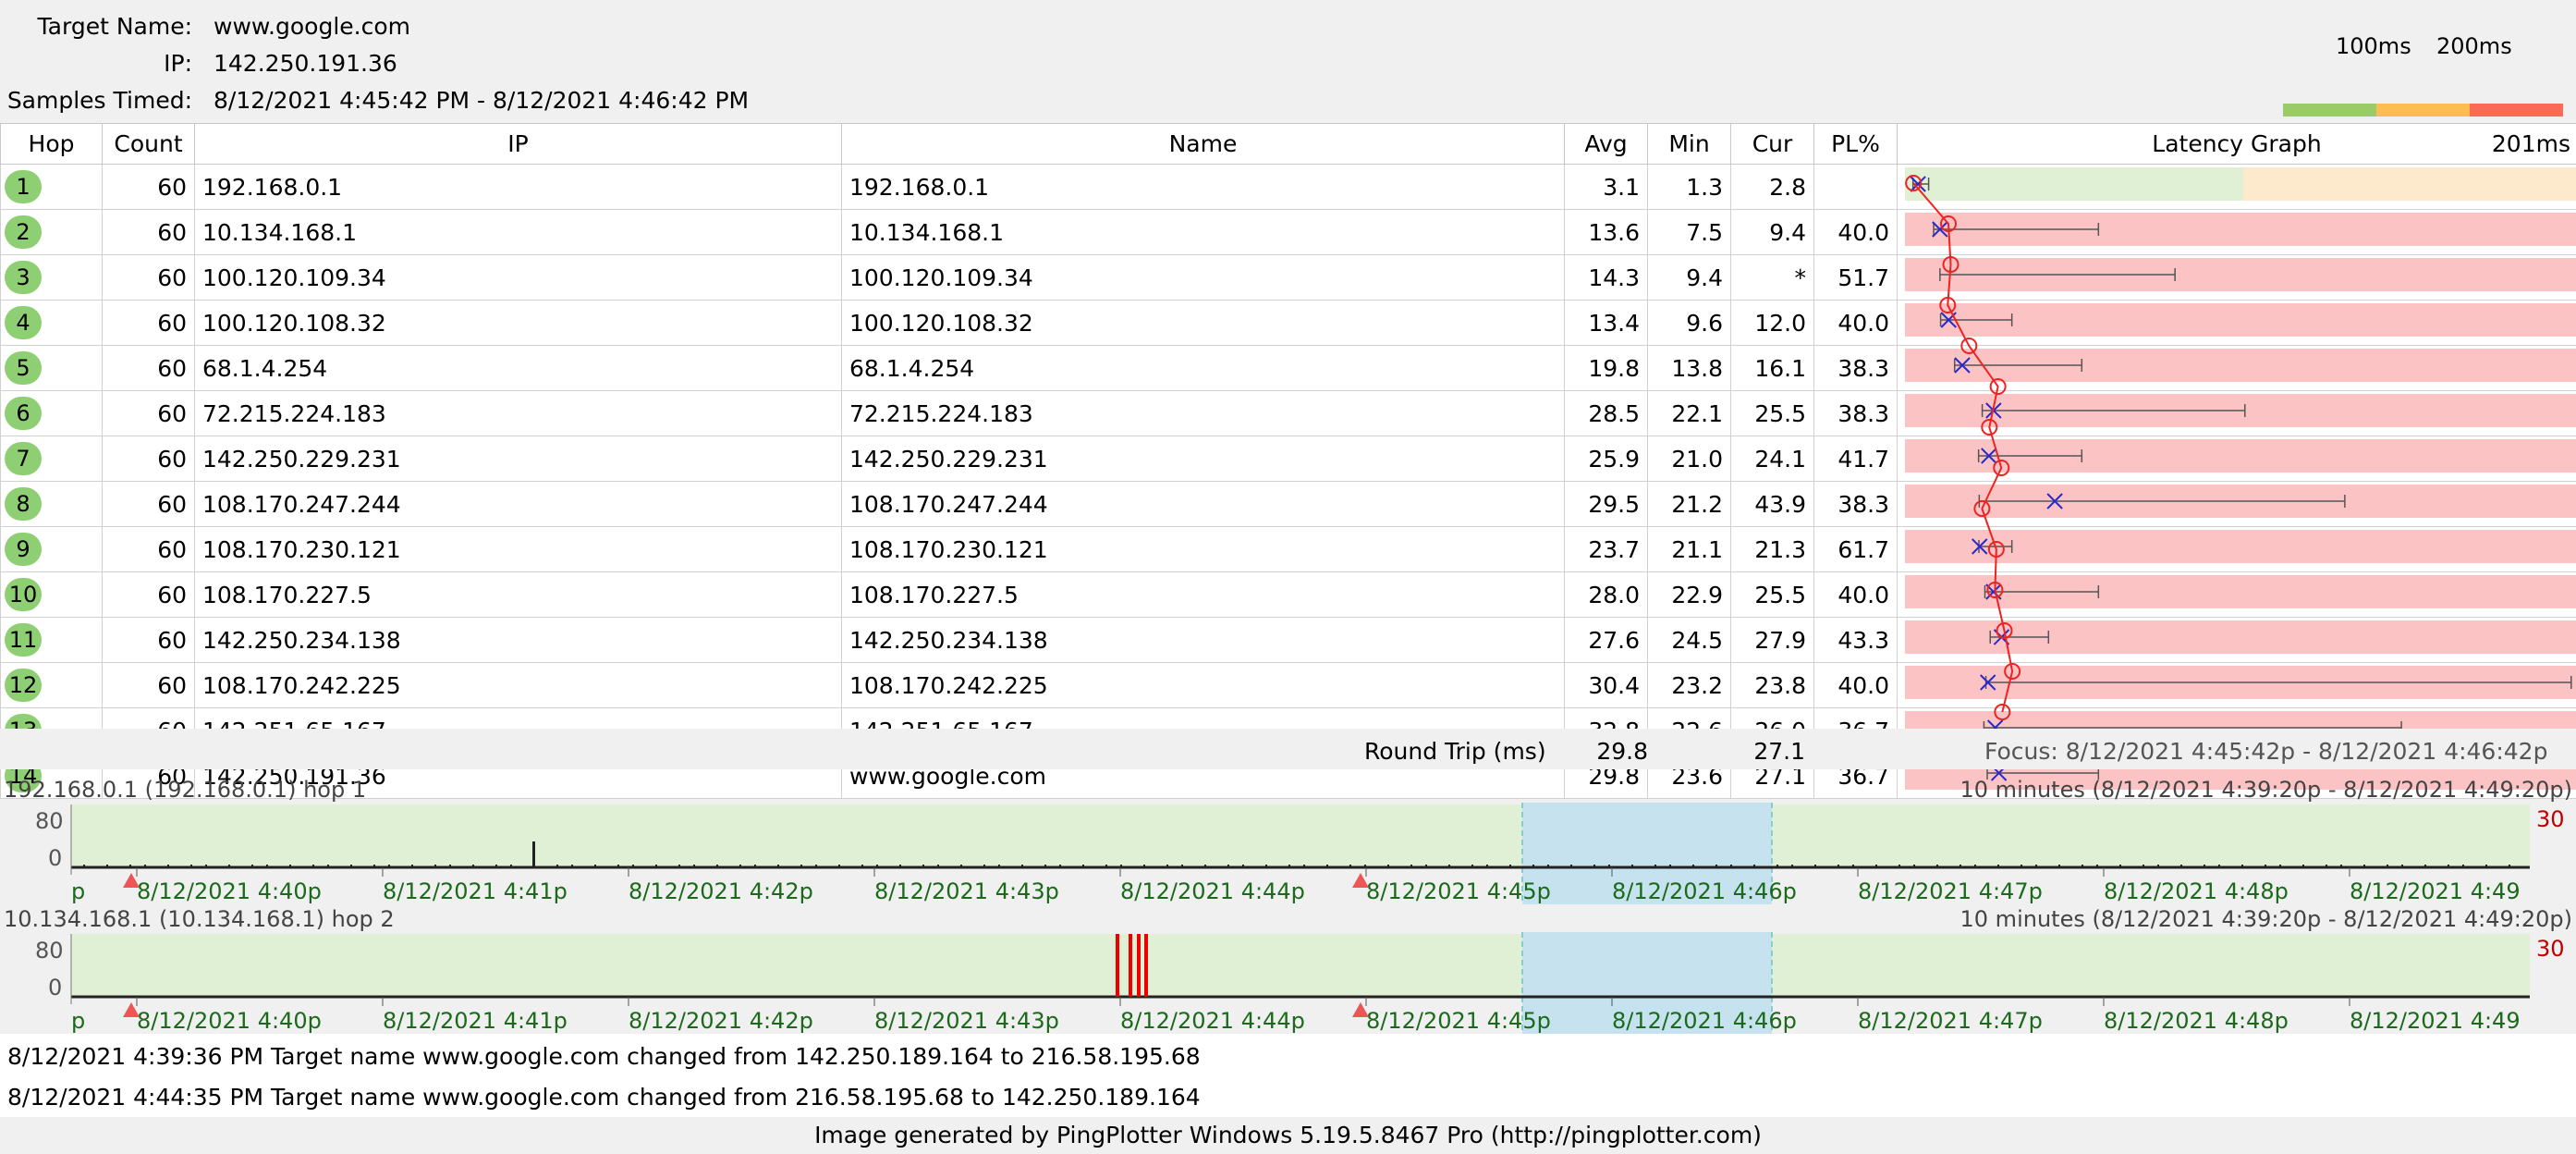 This screenshot has width=2576, height=1154. What do you see at coordinates (1203, 594) in the screenshot?
I see `name-cell: 108.170.227.5` at bounding box center [1203, 594].